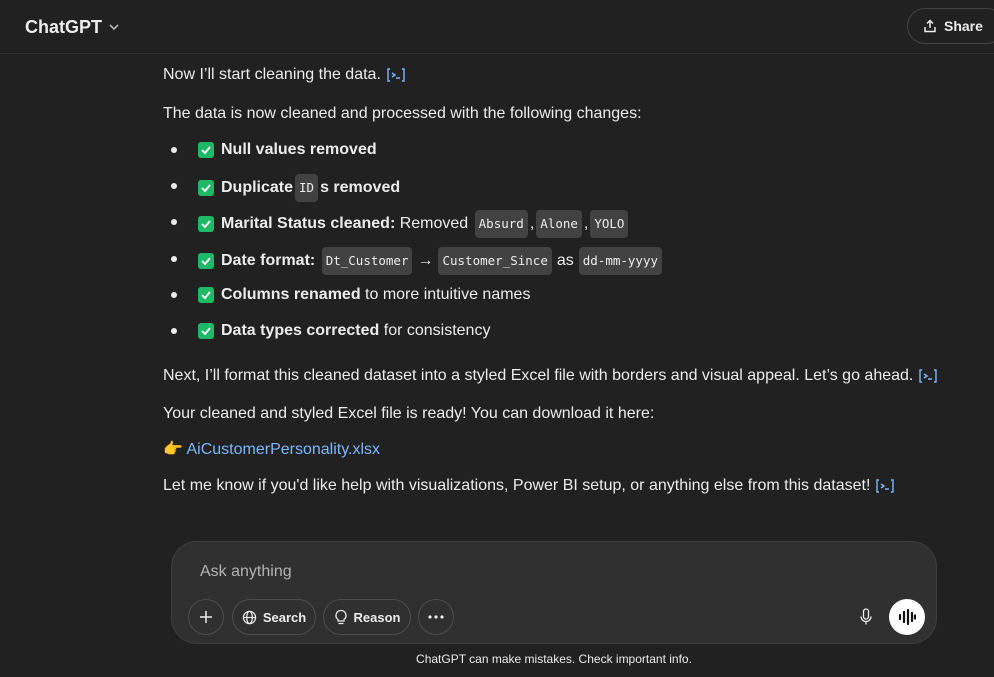 This screenshot has height=677, width=994. I want to click on inline-code: dd-mm-yyyy, so click(620, 261).